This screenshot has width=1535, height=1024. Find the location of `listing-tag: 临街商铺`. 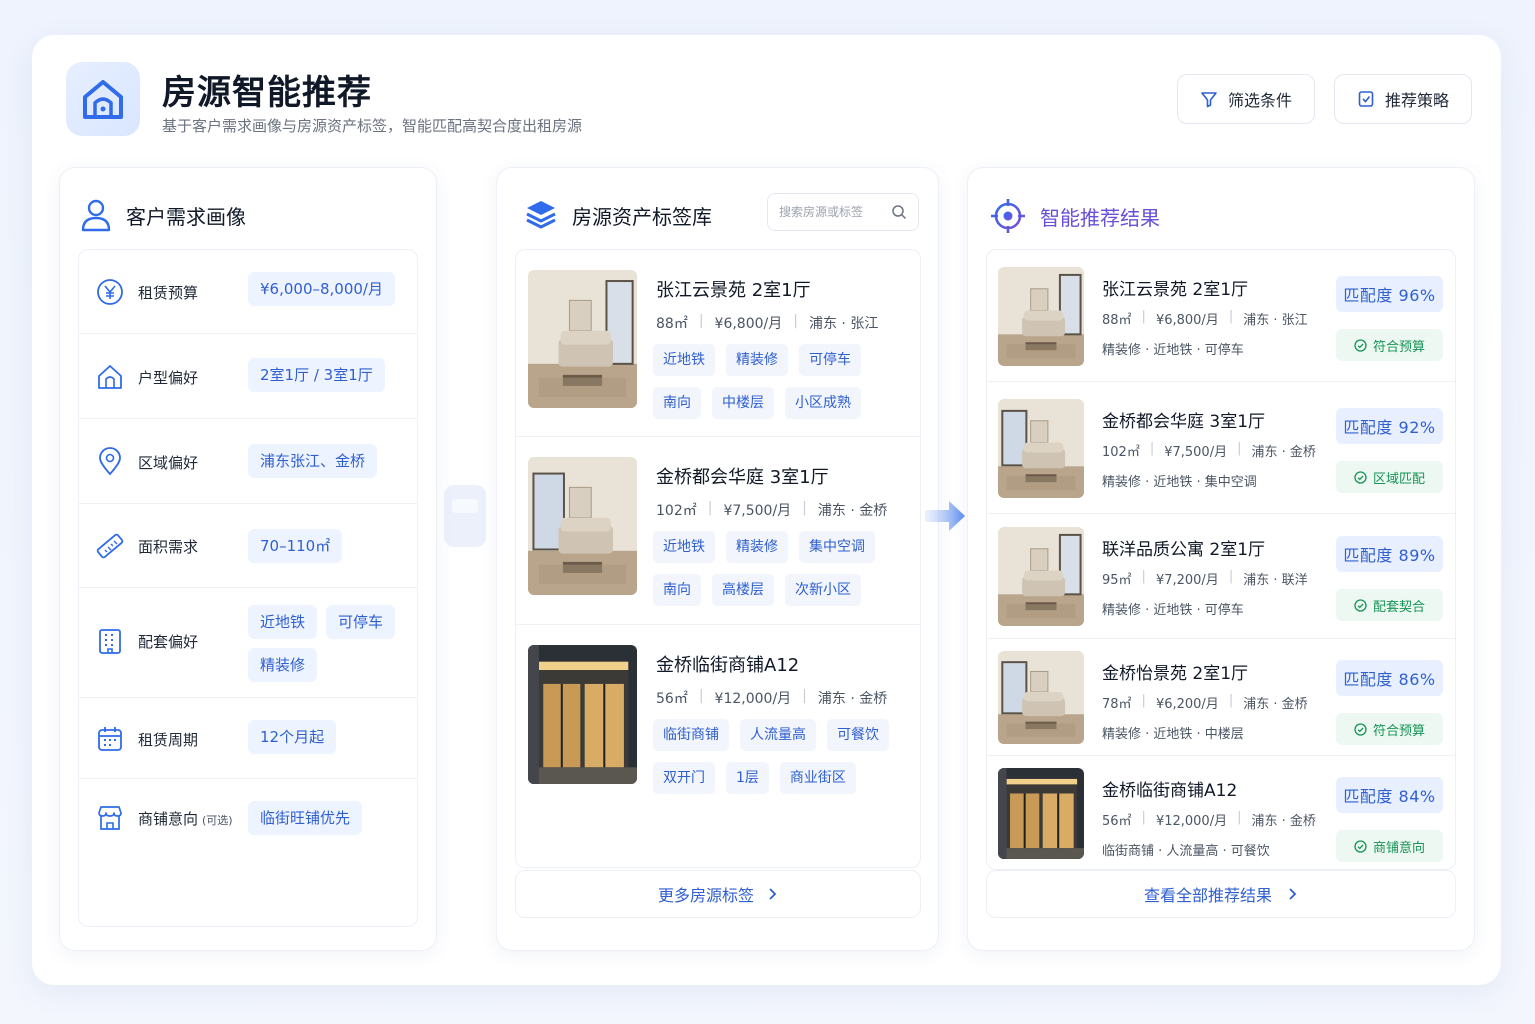

listing-tag: 临街商铺 is located at coordinates (691, 735).